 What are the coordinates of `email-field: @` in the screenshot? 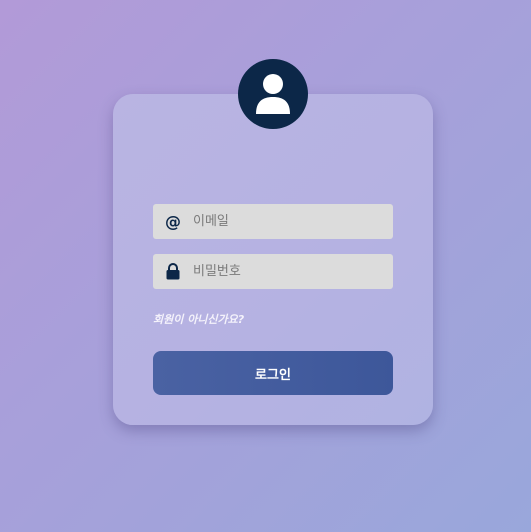 It's located at (273, 221).